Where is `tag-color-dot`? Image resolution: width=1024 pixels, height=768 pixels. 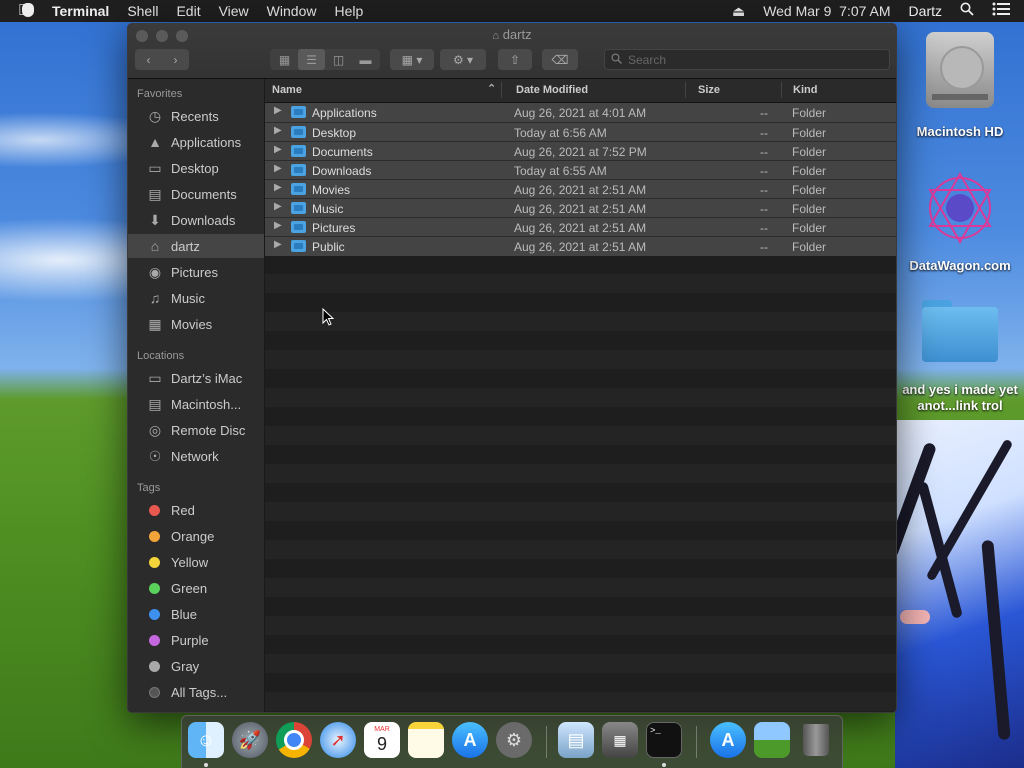 tag-color-dot is located at coordinates (154, 640).